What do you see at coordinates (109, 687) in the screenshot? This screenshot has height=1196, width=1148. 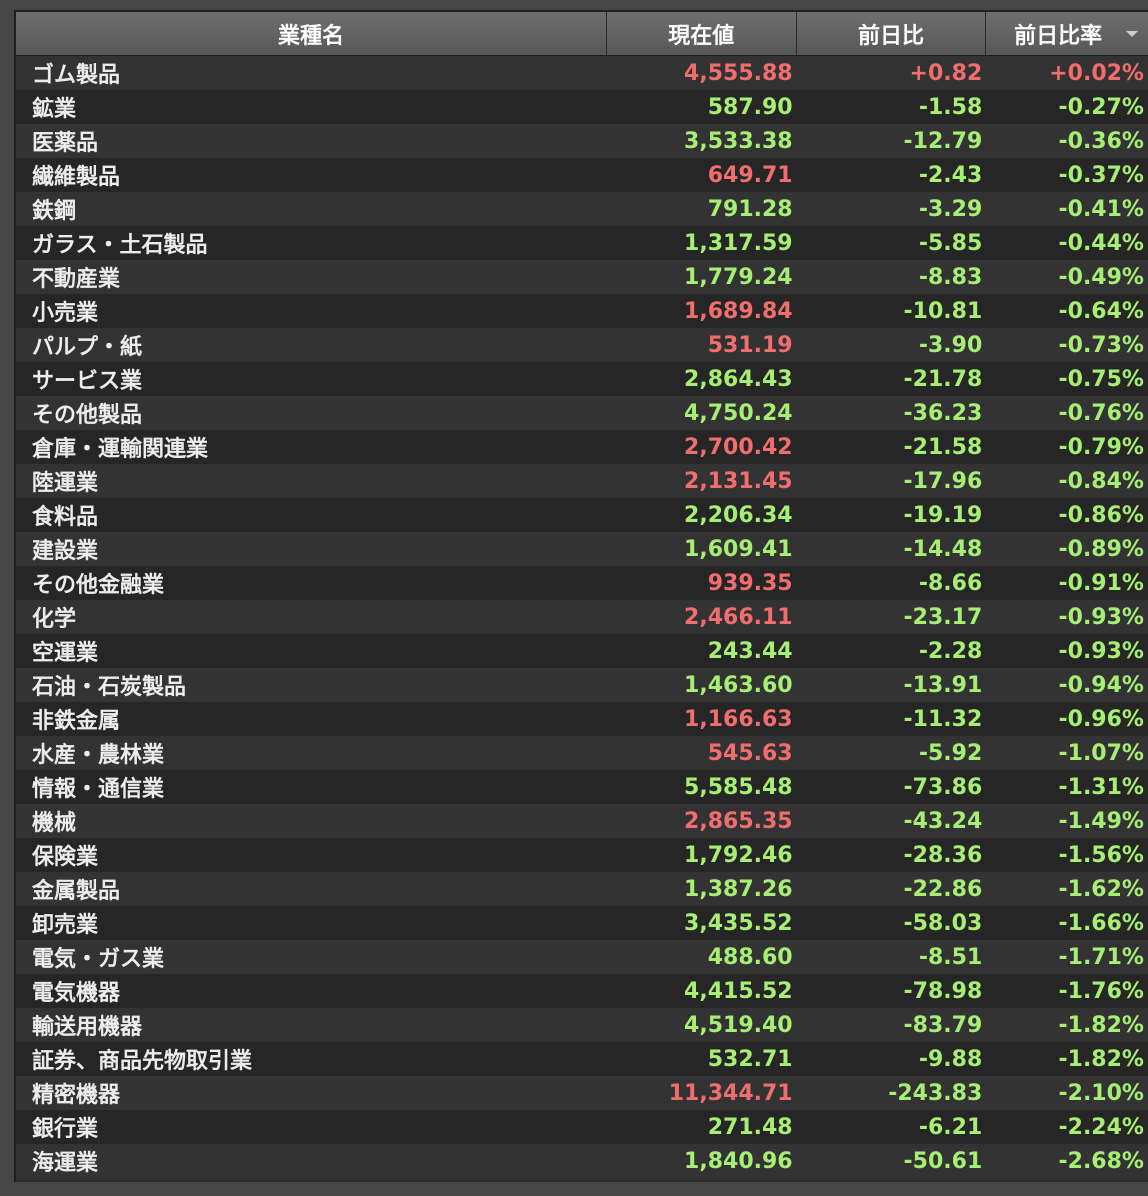 I see `sector-name-cell: 石油・石炭製品` at bounding box center [109, 687].